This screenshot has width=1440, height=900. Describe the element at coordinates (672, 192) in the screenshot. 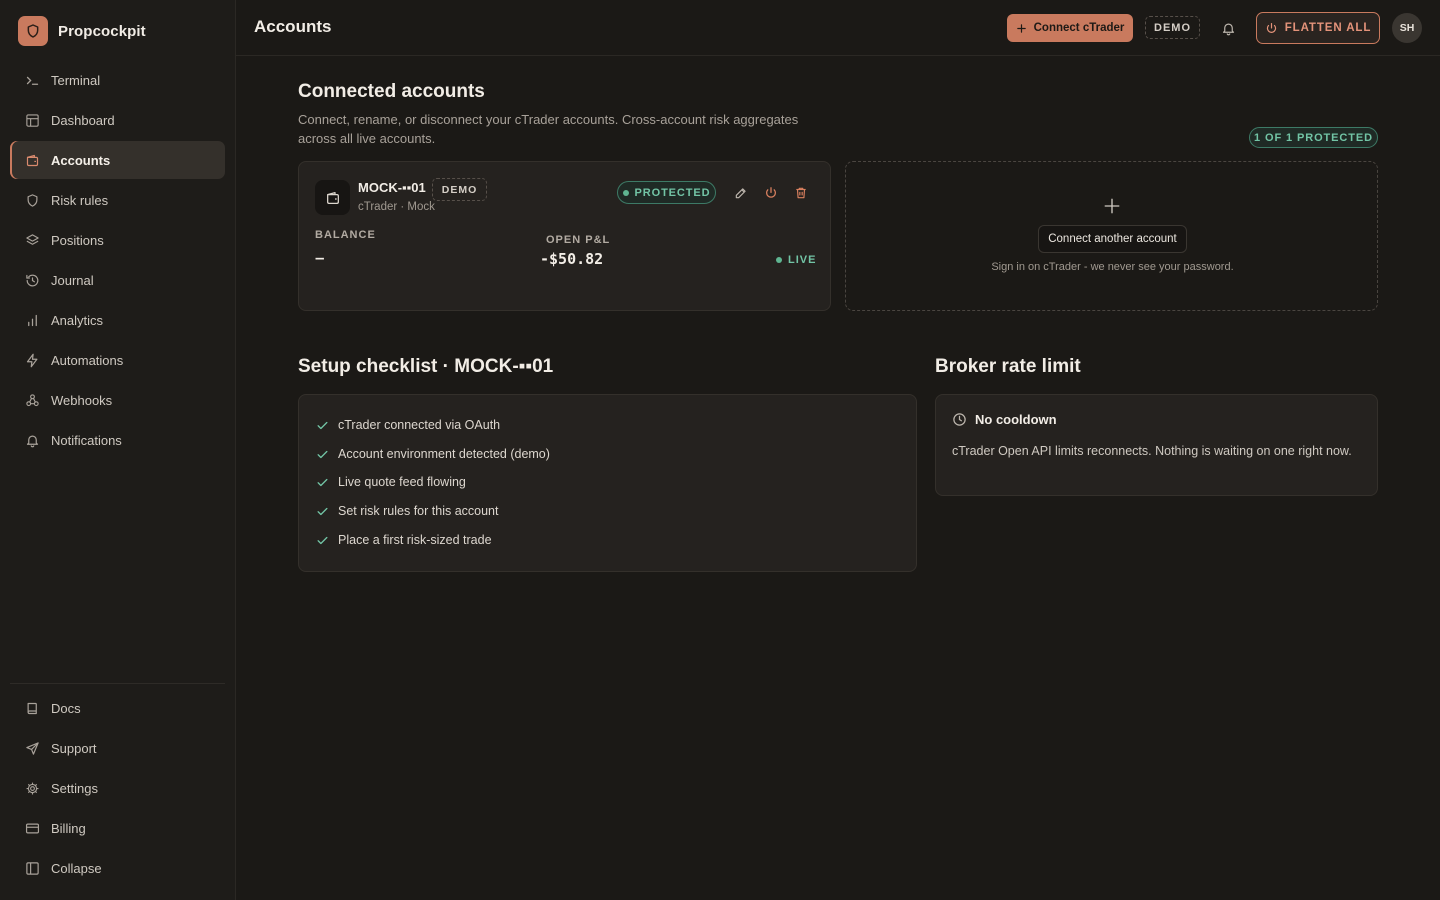

I see `account-status-label: PROTECTED` at that location.